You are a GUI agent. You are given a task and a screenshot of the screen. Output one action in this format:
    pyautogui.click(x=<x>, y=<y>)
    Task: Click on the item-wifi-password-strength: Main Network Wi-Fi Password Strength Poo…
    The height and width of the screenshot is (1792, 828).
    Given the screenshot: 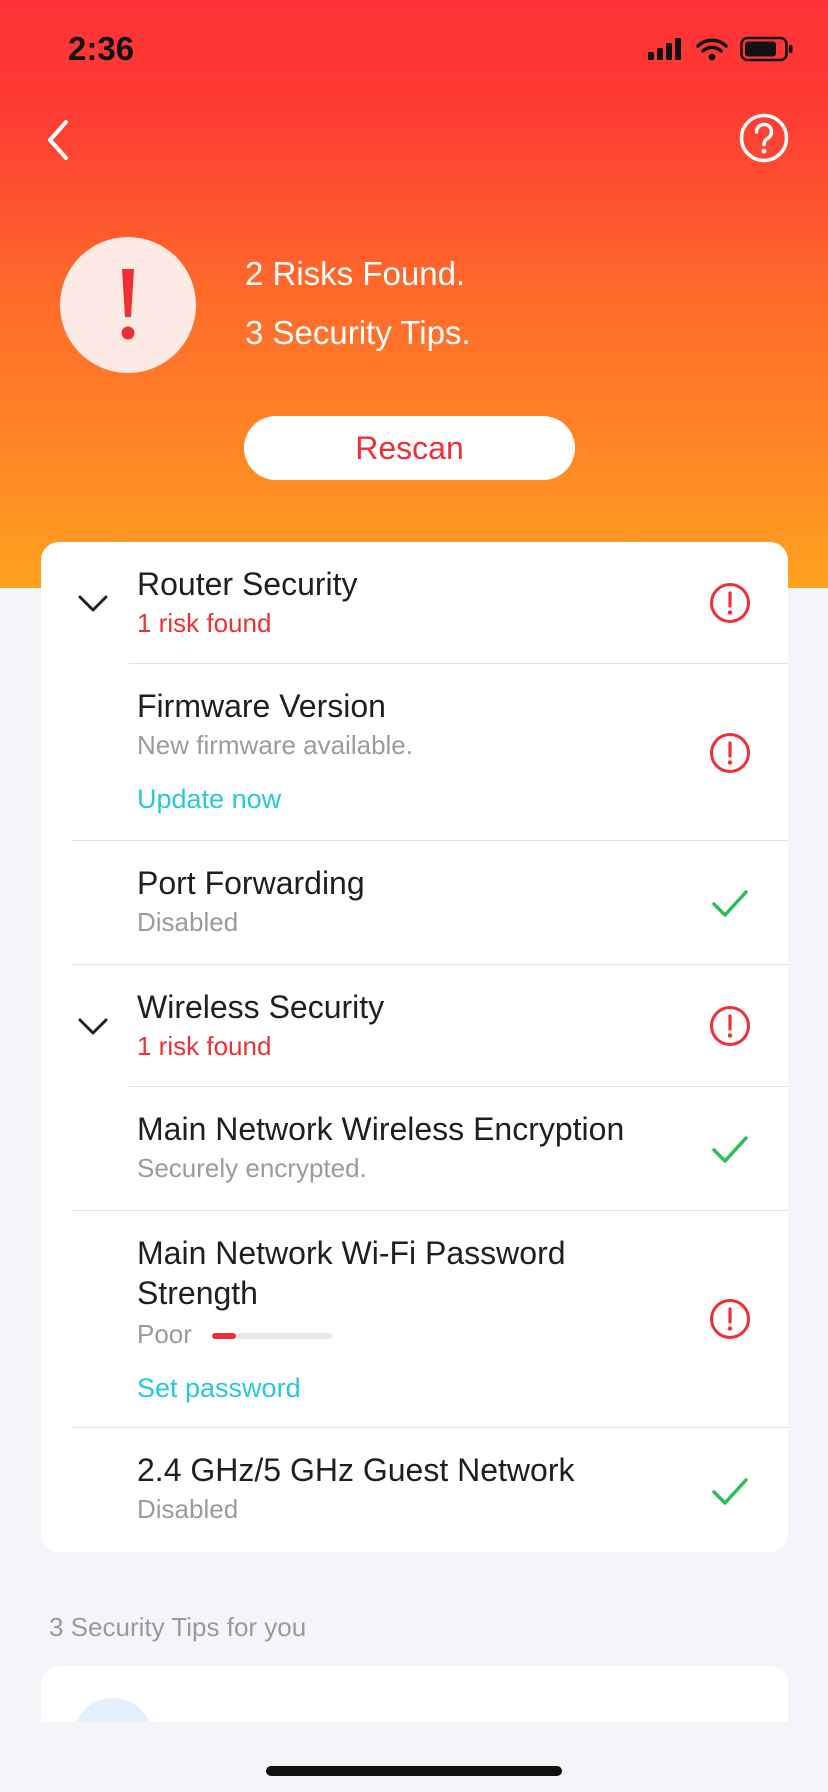 What is the action you would take?
    pyautogui.click(x=414, y=1319)
    